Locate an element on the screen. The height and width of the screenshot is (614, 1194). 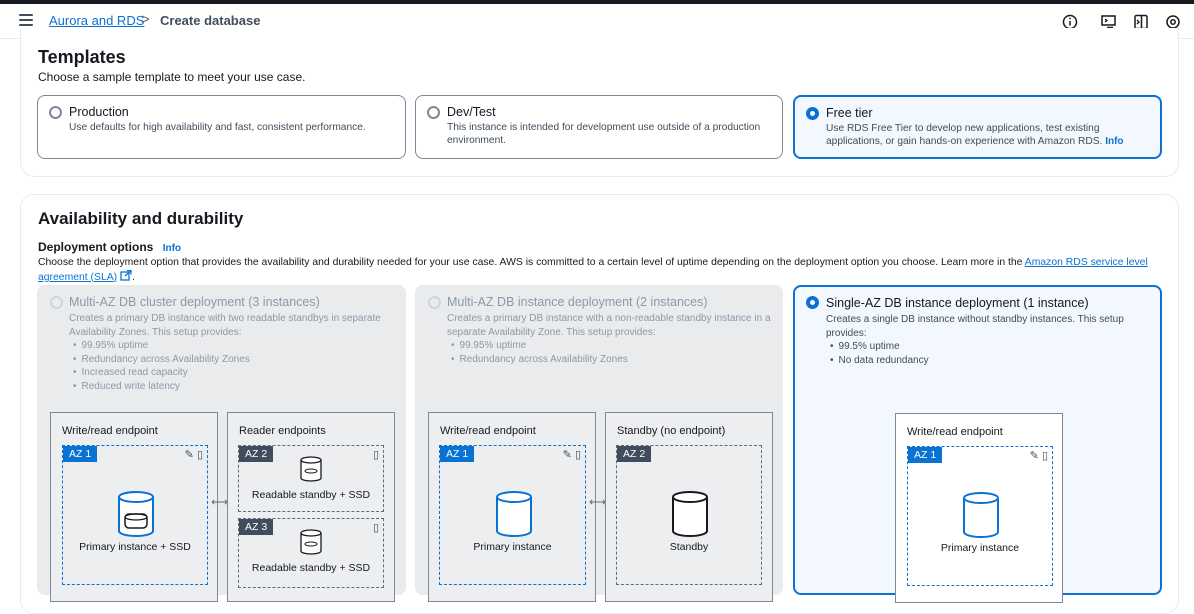
az-box: AZ 2 ▯ Readable standby + SSD is located at coordinates (311, 478).